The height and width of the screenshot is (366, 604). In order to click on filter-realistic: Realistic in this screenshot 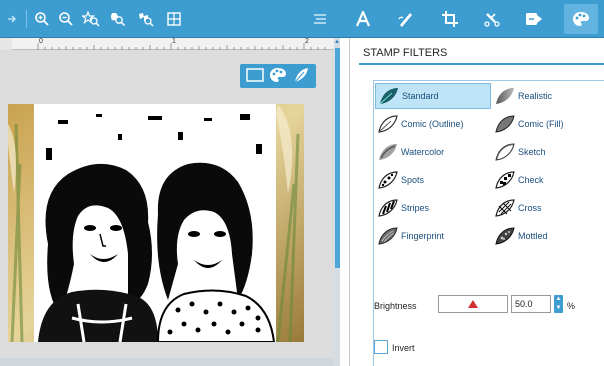, I will do `click(548, 96)`.